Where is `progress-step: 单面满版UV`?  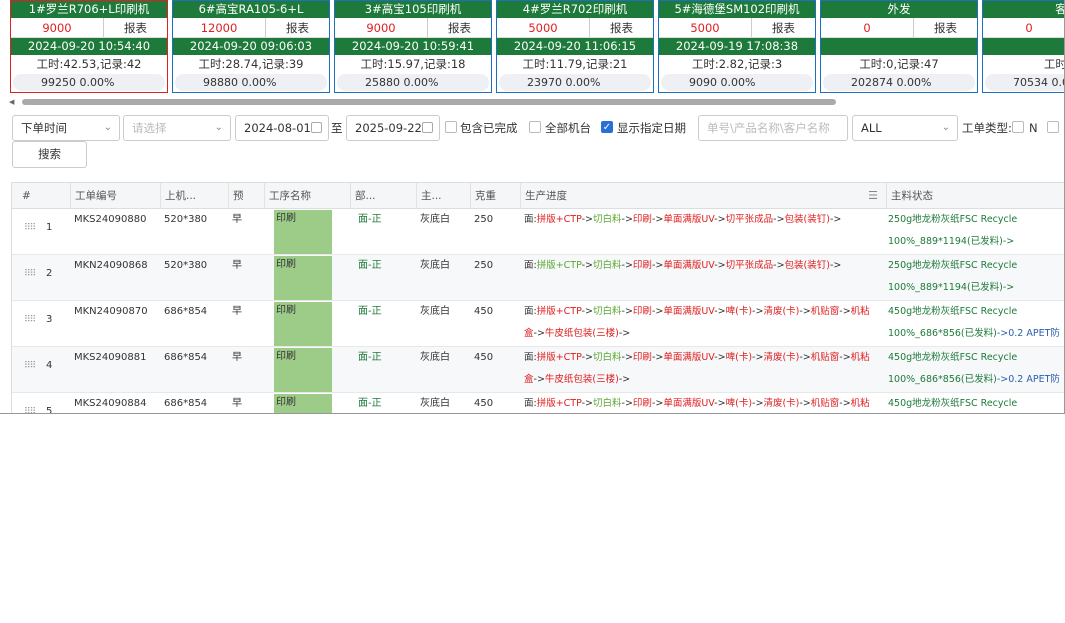 progress-step: 单面满版UV is located at coordinates (689, 265).